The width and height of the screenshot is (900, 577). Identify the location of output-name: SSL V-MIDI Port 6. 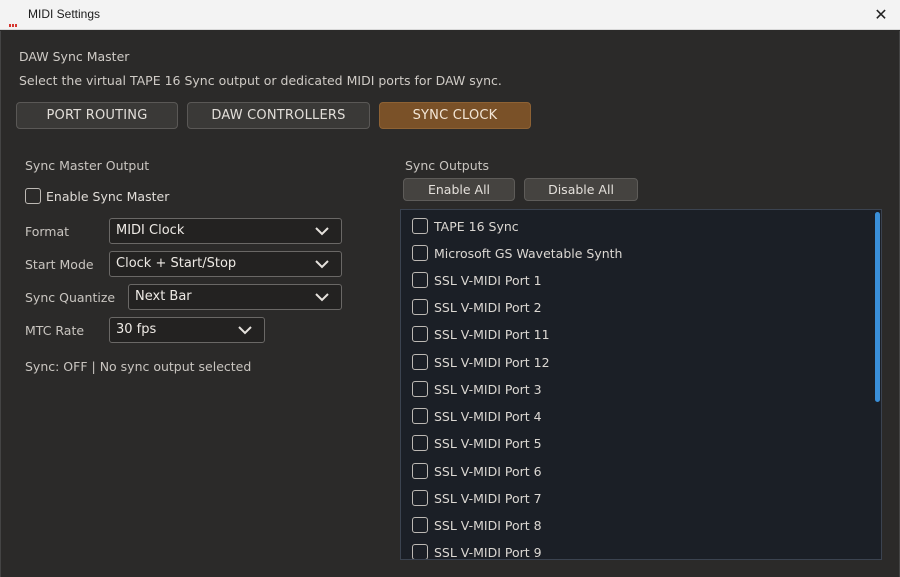
(488, 471).